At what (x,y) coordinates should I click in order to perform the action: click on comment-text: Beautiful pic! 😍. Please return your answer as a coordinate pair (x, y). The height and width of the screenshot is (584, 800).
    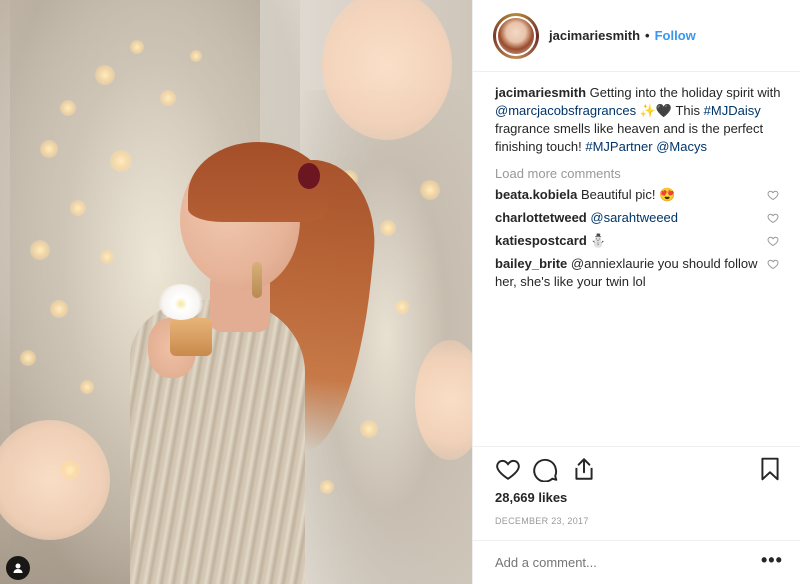
    Looking at the image, I should click on (628, 194).